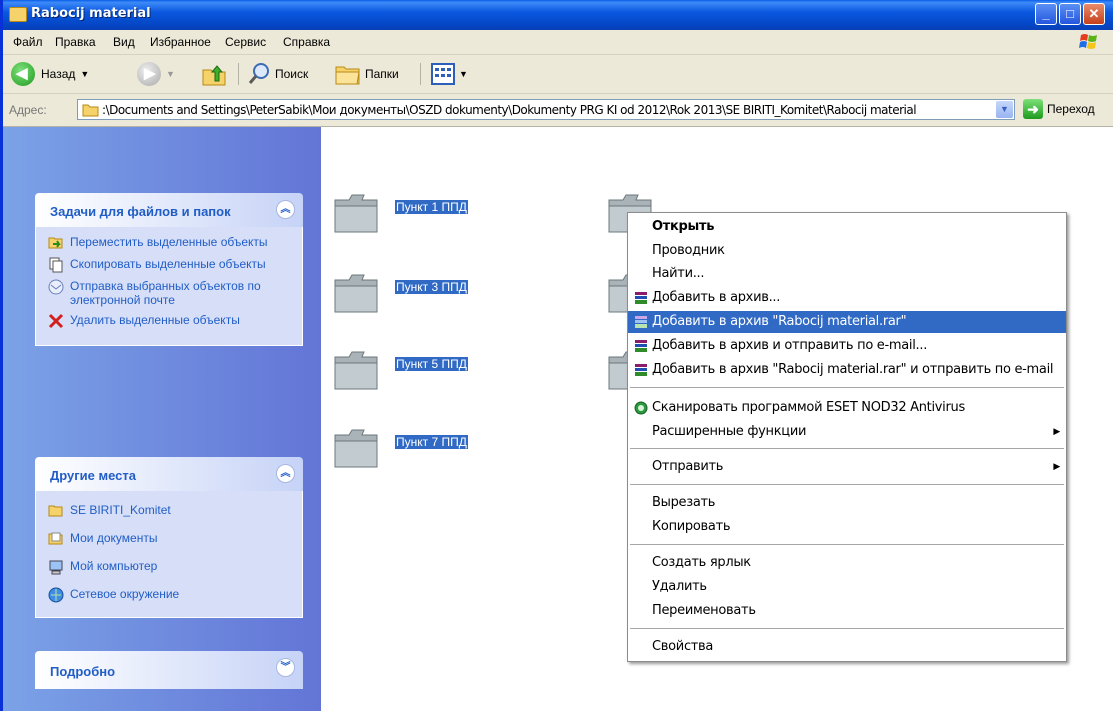 The width and height of the screenshot is (1113, 711). What do you see at coordinates (125, 594) in the screenshot?
I see `place-label: Сетевое окружение` at bounding box center [125, 594].